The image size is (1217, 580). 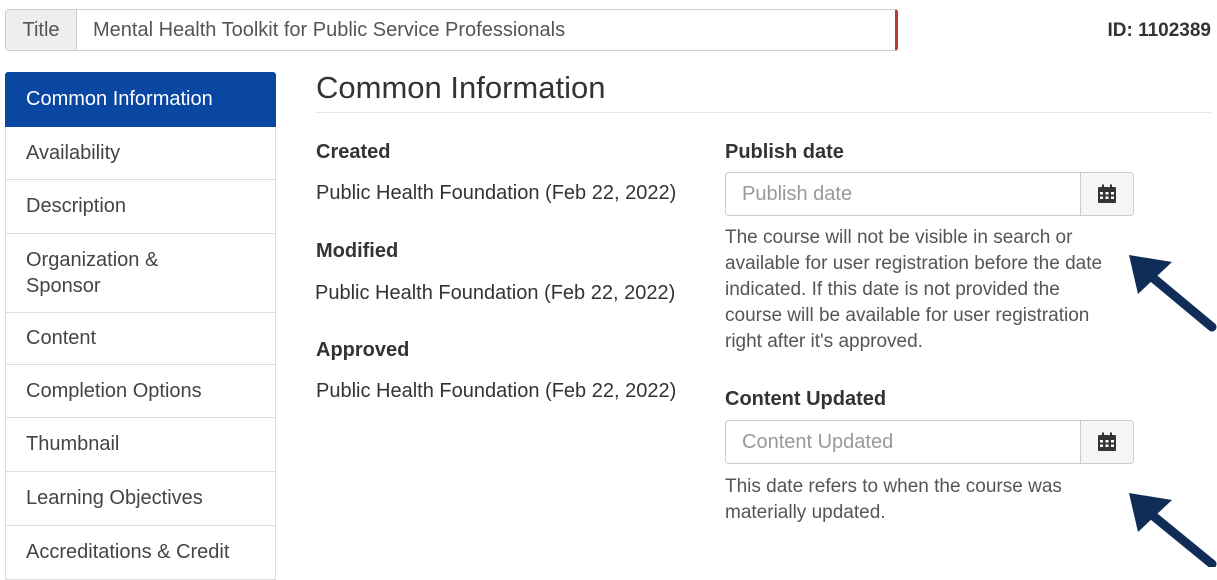 What do you see at coordinates (363, 350) in the screenshot?
I see `approved-label: Approved` at bounding box center [363, 350].